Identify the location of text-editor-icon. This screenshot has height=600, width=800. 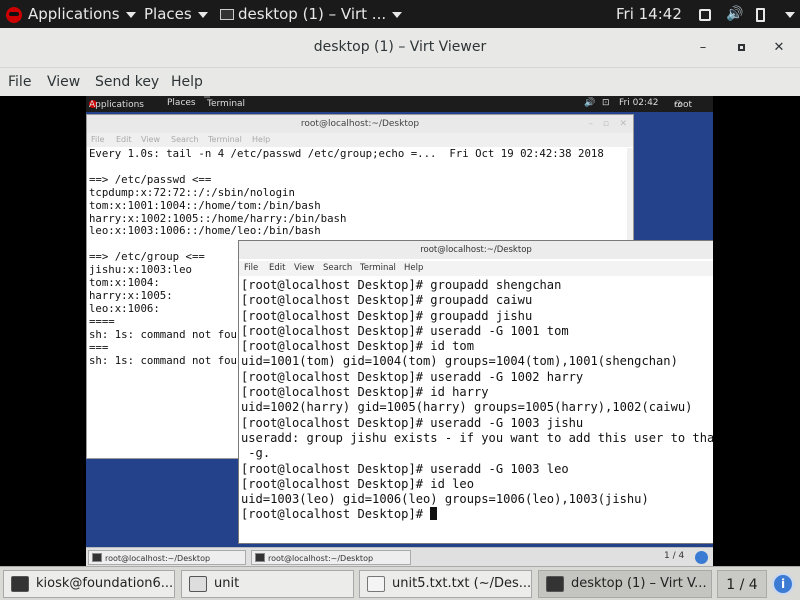
(376, 584).